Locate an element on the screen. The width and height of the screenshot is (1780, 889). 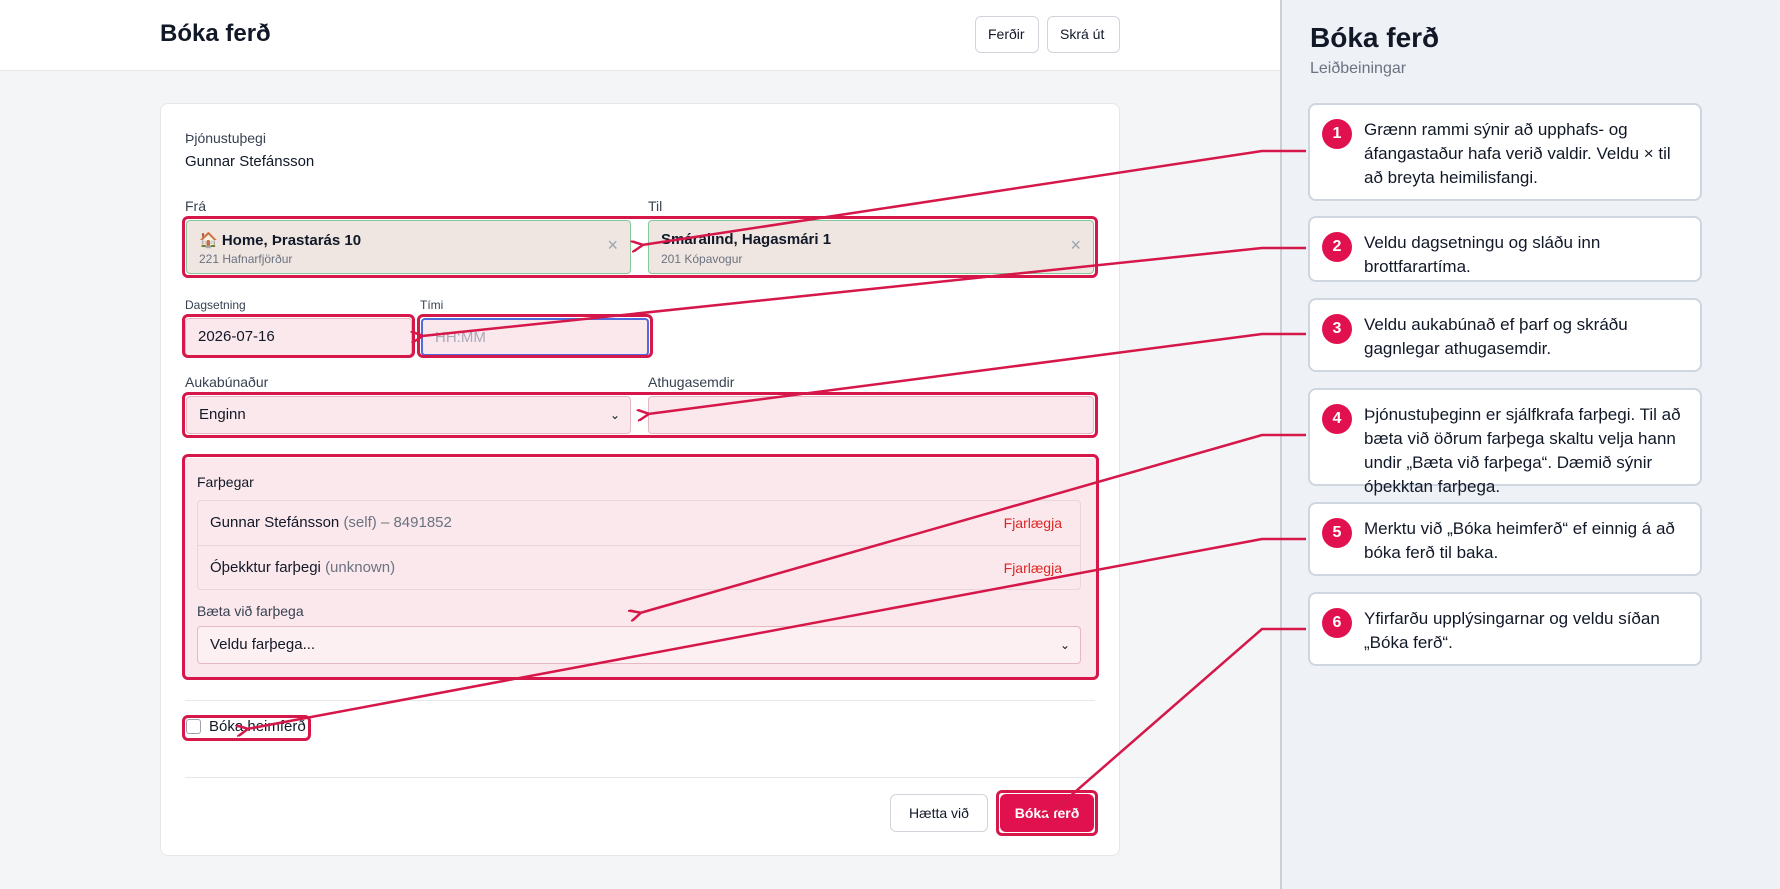
clear-from-icon: × is located at coordinates (612, 245).